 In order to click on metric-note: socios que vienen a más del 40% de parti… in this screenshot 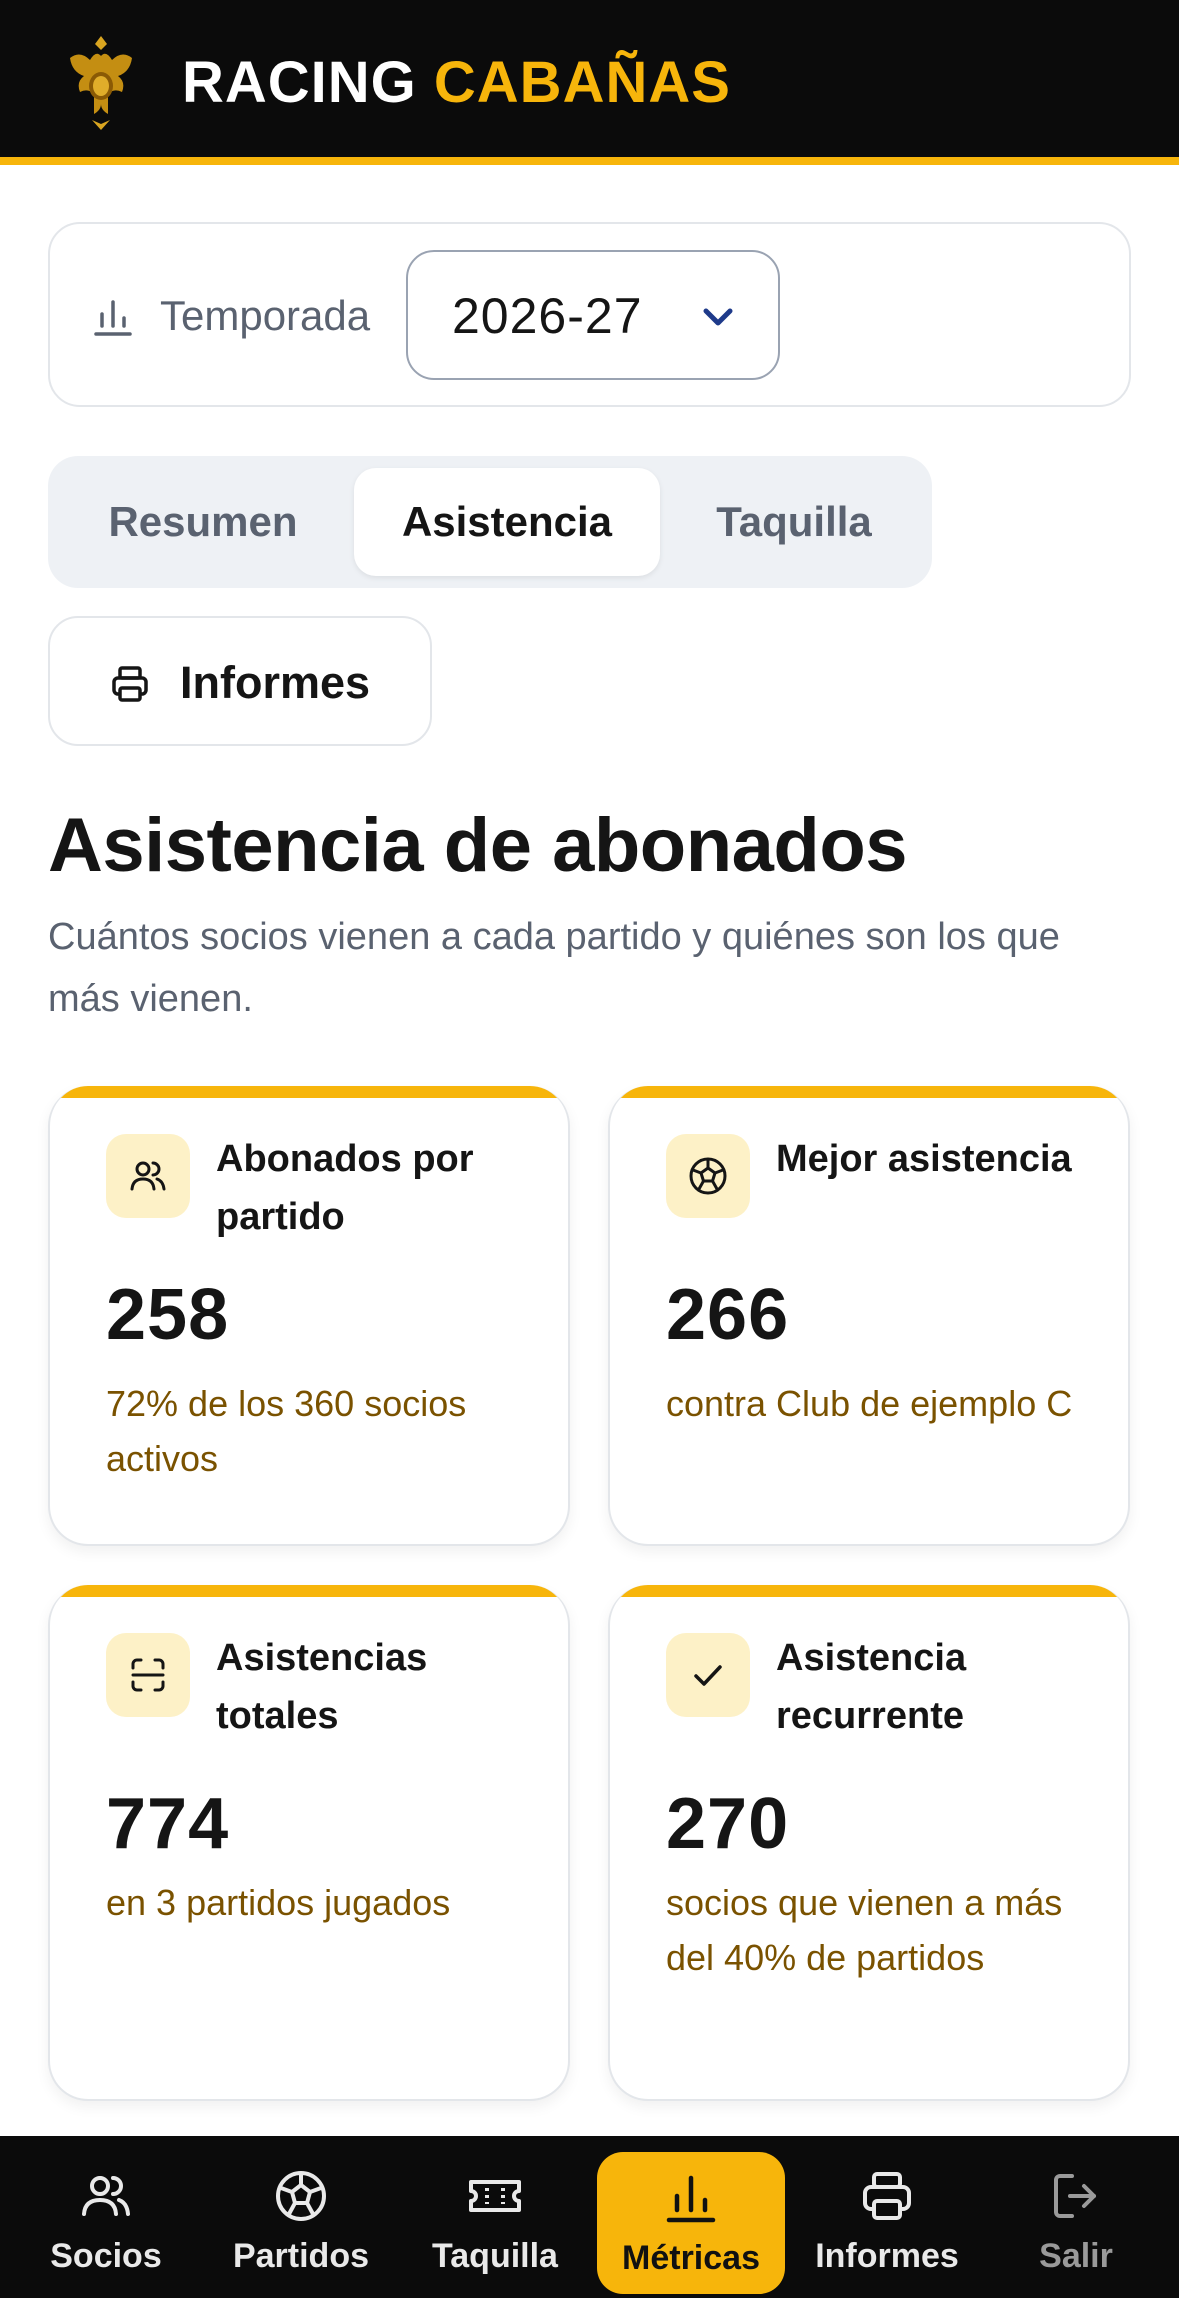, I will do `click(864, 1930)`.